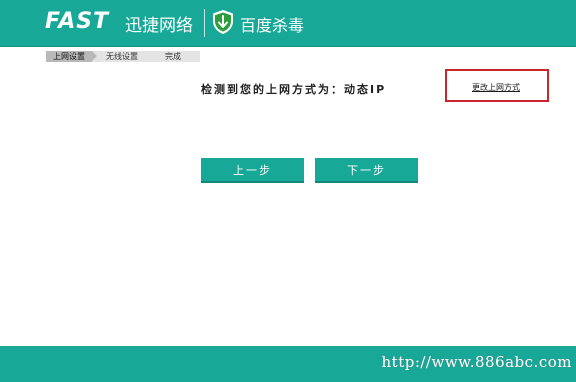 The height and width of the screenshot is (382, 576). I want to click on brand-name: 迅捷网络, so click(159, 26).